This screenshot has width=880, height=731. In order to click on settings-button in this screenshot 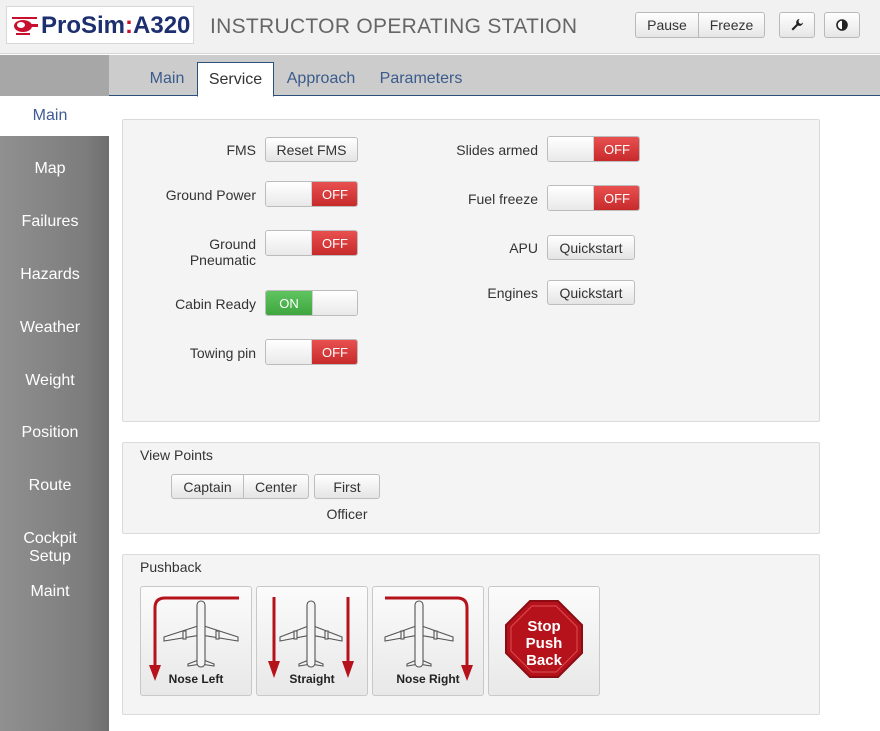, I will do `click(797, 25)`.